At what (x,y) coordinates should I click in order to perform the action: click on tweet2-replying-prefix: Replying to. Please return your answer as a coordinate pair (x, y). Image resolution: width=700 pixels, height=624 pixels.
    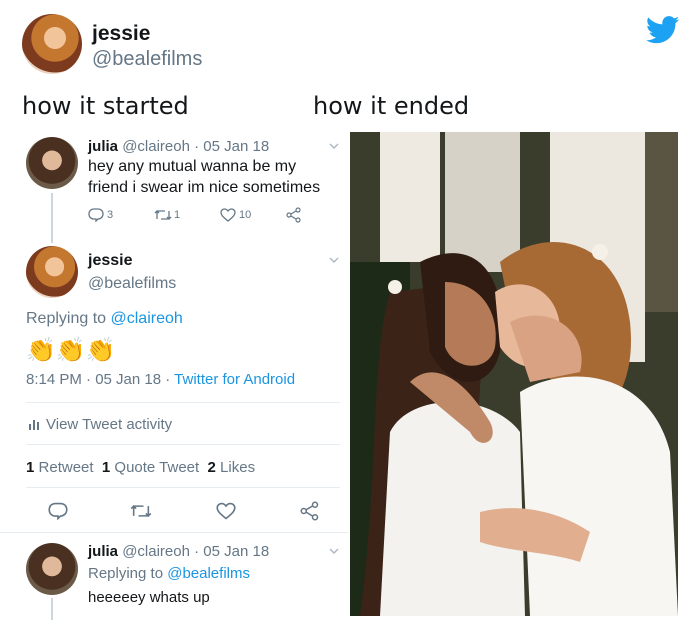
    Looking at the image, I should click on (66, 318).